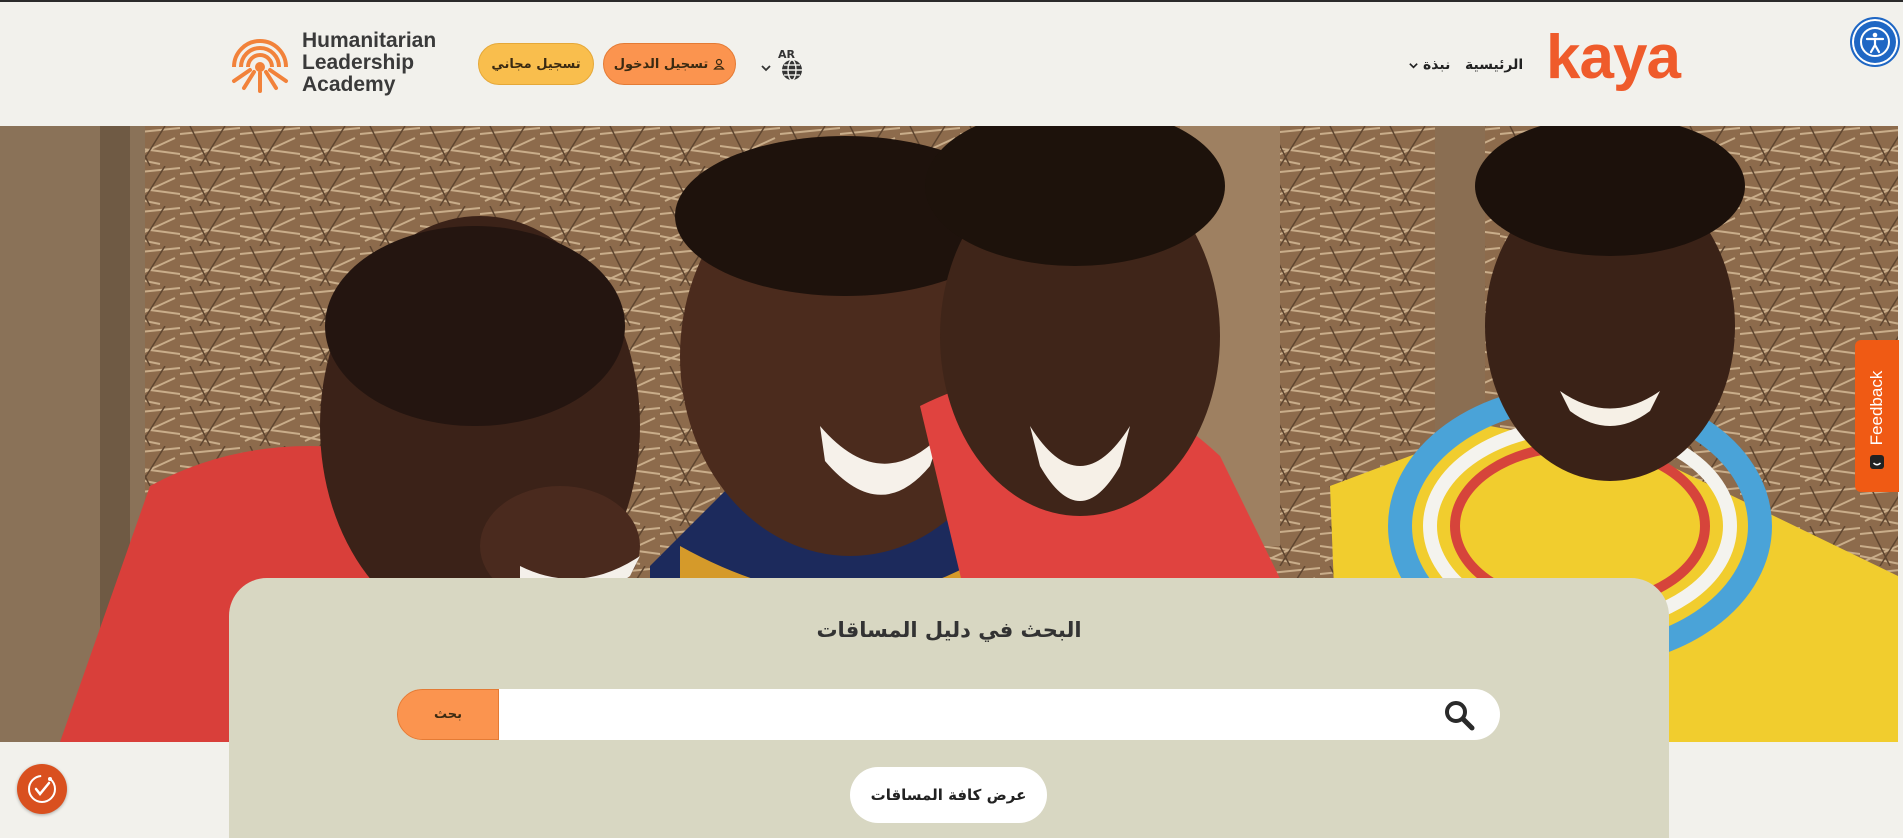 This screenshot has height=838, width=1903. Describe the element at coordinates (1876, 408) in the screenshot. I see `feedback-label: Feedback` at that location.